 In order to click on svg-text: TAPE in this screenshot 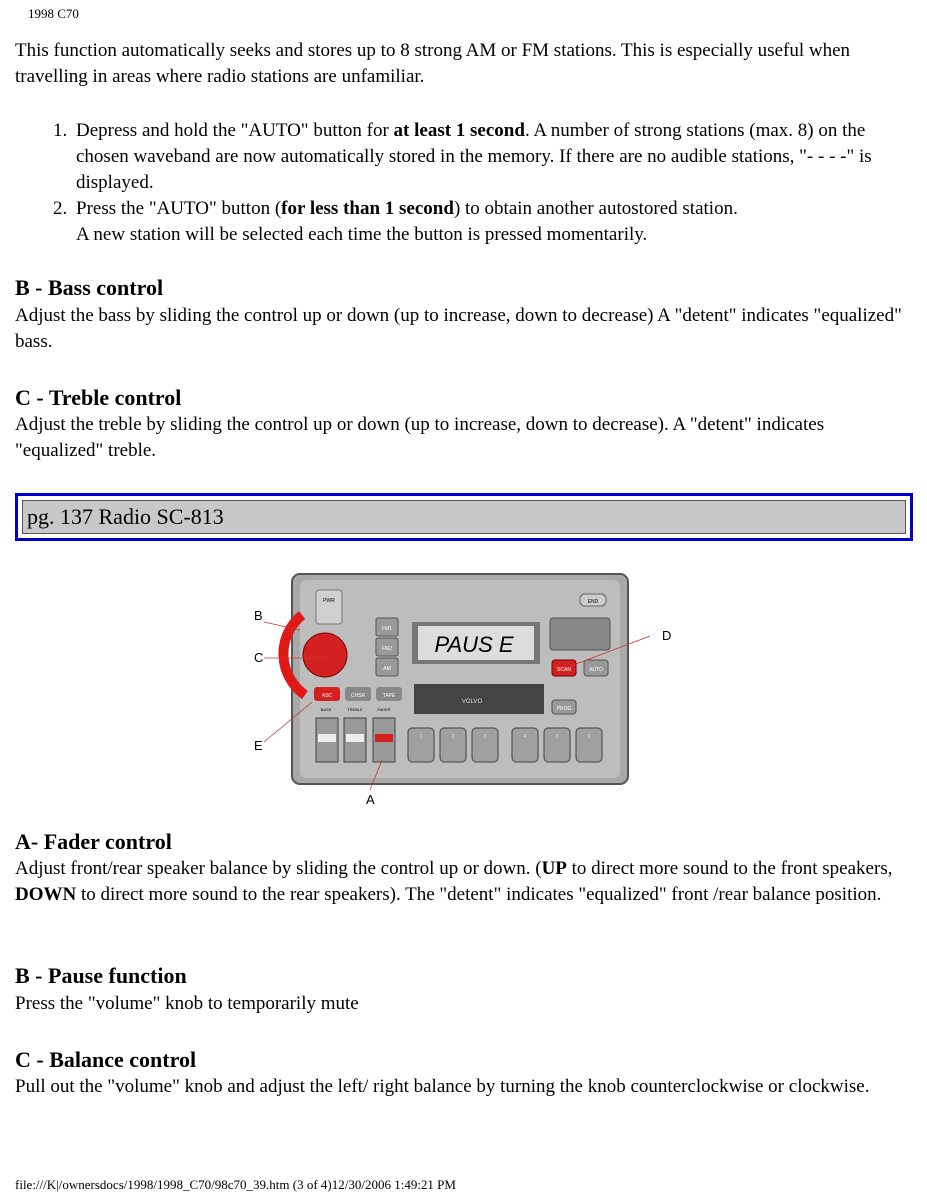, I will do `click(389, 696)`.